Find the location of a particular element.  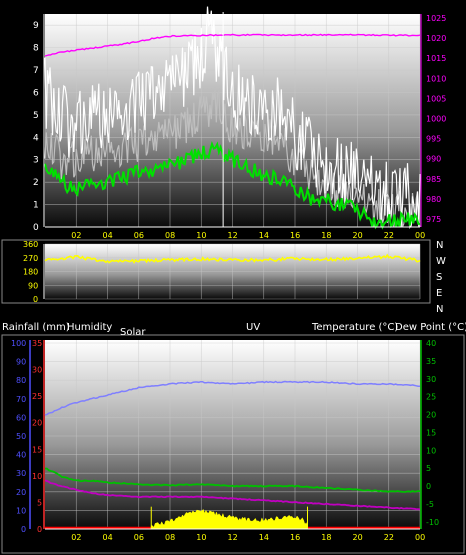

baro-y-tick-995: 995 is located at coordinates (433, 139).